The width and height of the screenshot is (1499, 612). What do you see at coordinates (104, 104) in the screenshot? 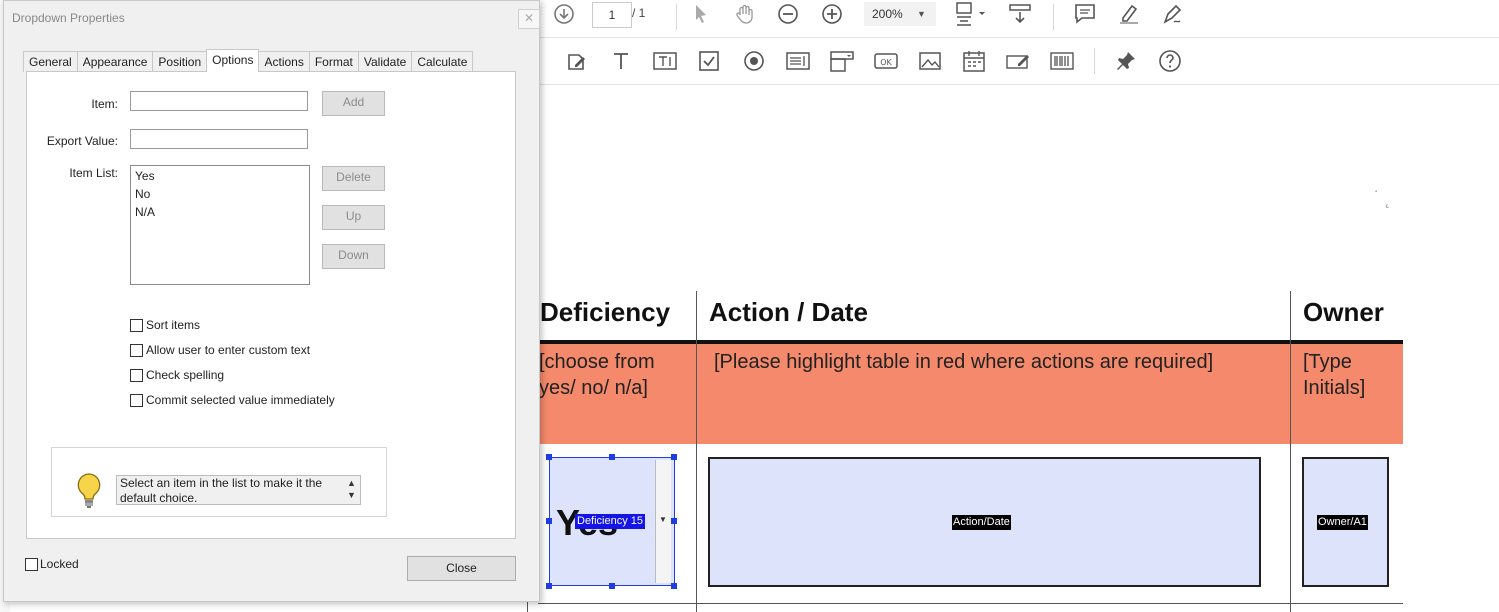
I see `item-label: Item:` at bounding box center [104, 104].